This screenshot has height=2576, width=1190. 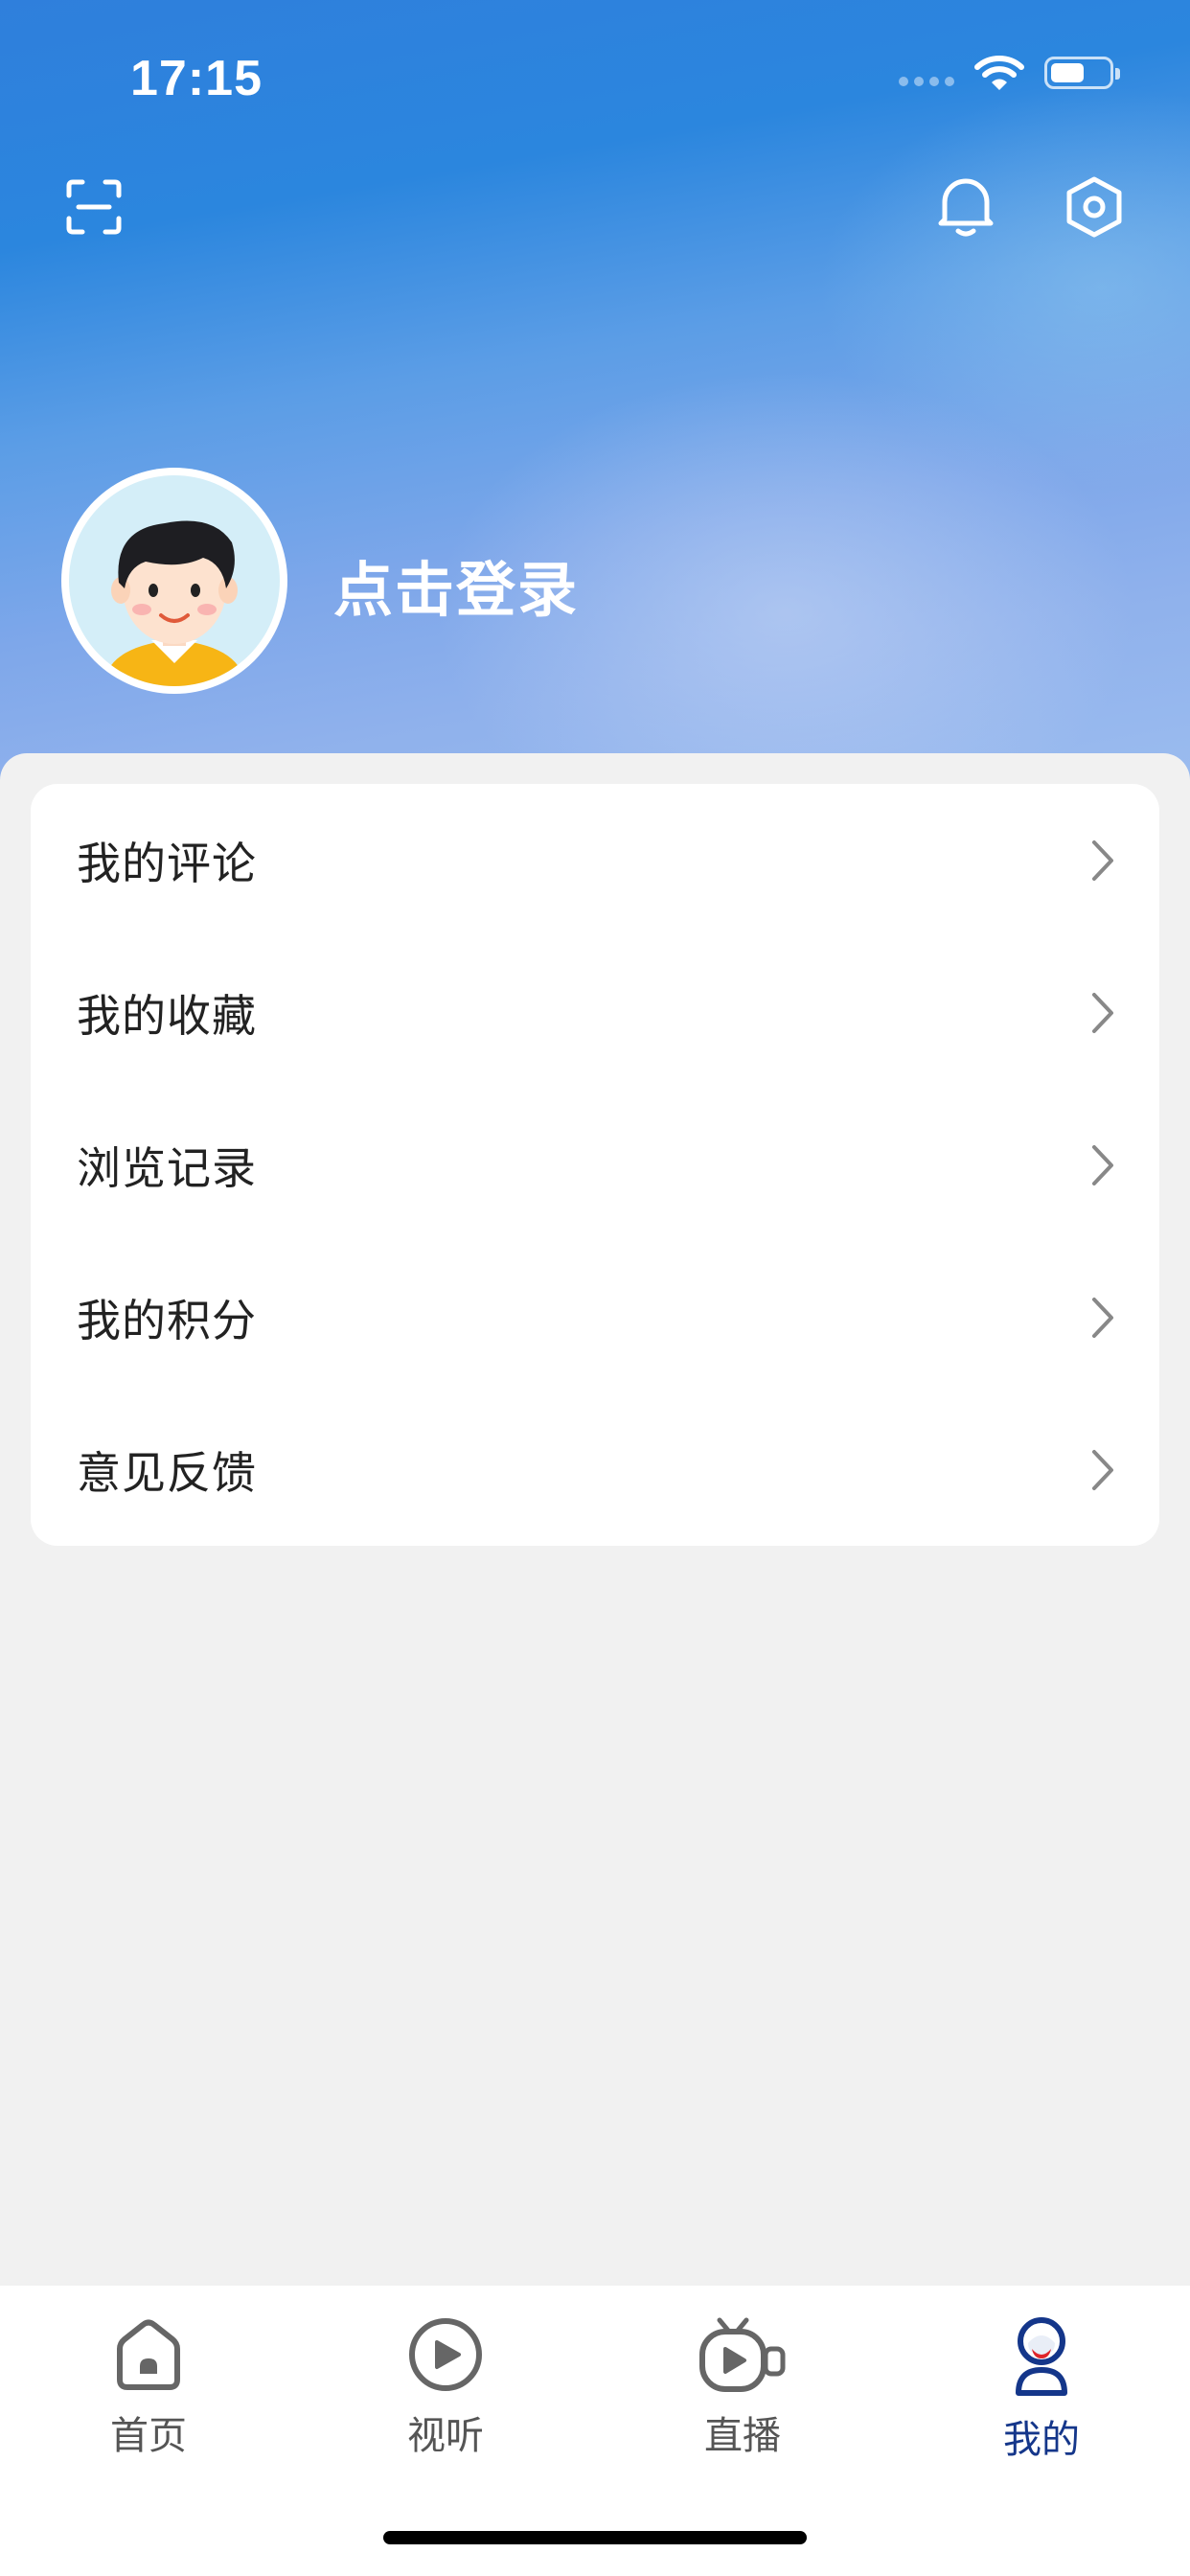 What do you see at coordinates (595, 1469) in the screenshot?
I see `menu-item-feedback: 意见反馈` at bounding box center [595, 1469].